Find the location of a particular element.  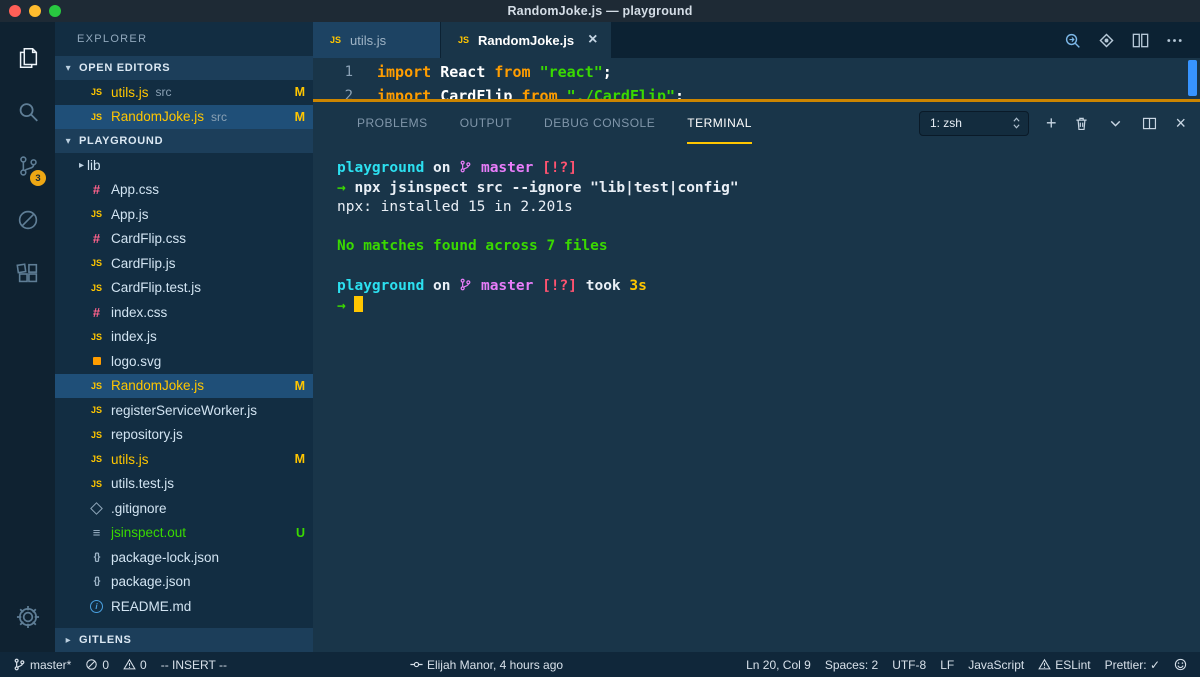

tree-file-.gitignore: .gitignore is located at coordinates (184, 508).